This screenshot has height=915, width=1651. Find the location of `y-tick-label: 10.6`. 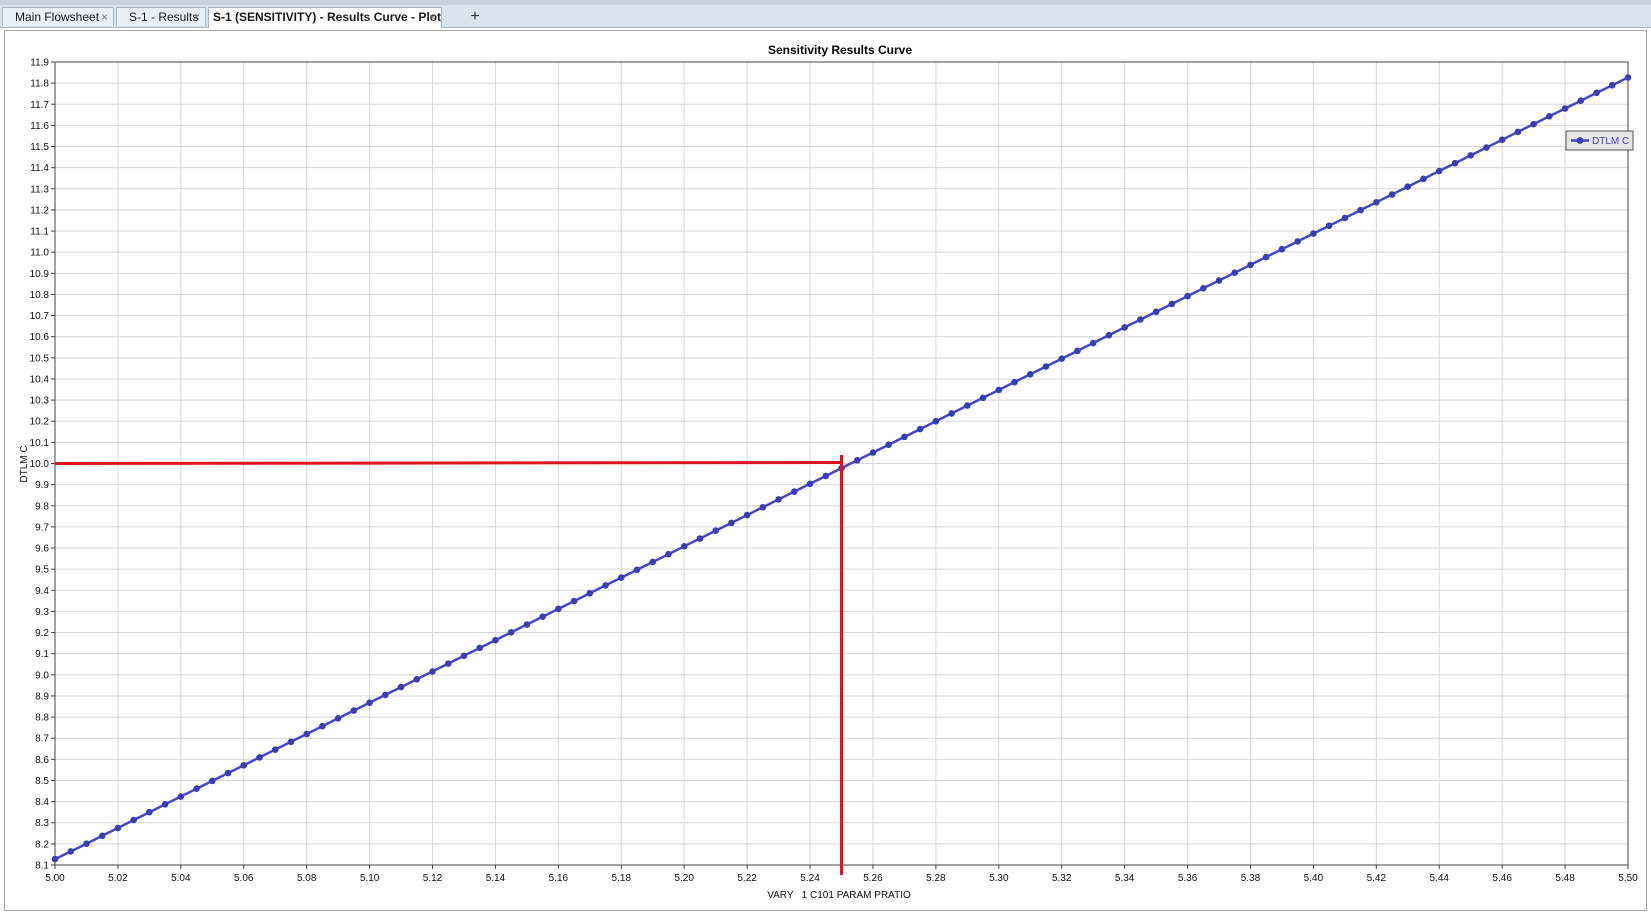

y-tick-label: 10.6 is located at coordinates (40, 337).